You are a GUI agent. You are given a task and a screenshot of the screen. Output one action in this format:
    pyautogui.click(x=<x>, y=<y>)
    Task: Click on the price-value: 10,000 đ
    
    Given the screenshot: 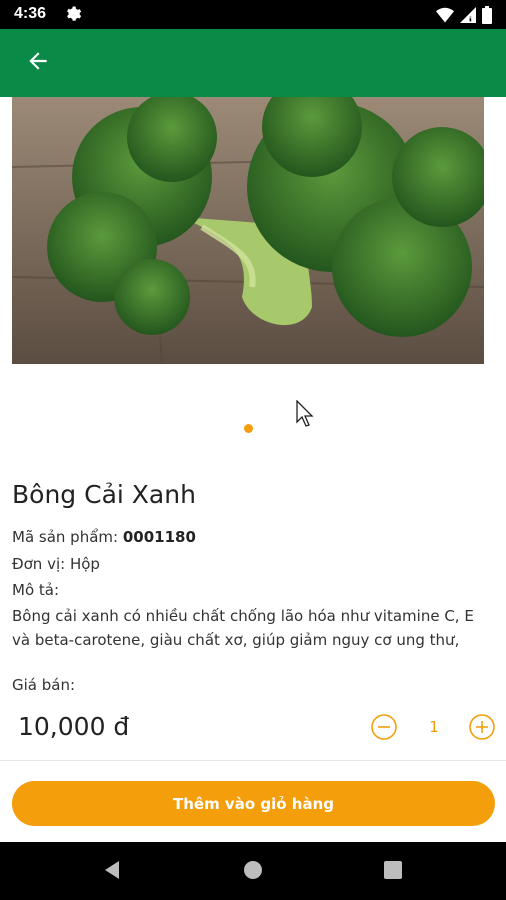 What is the action you would take?
    pyautogui.click(x=74, y=726)
    